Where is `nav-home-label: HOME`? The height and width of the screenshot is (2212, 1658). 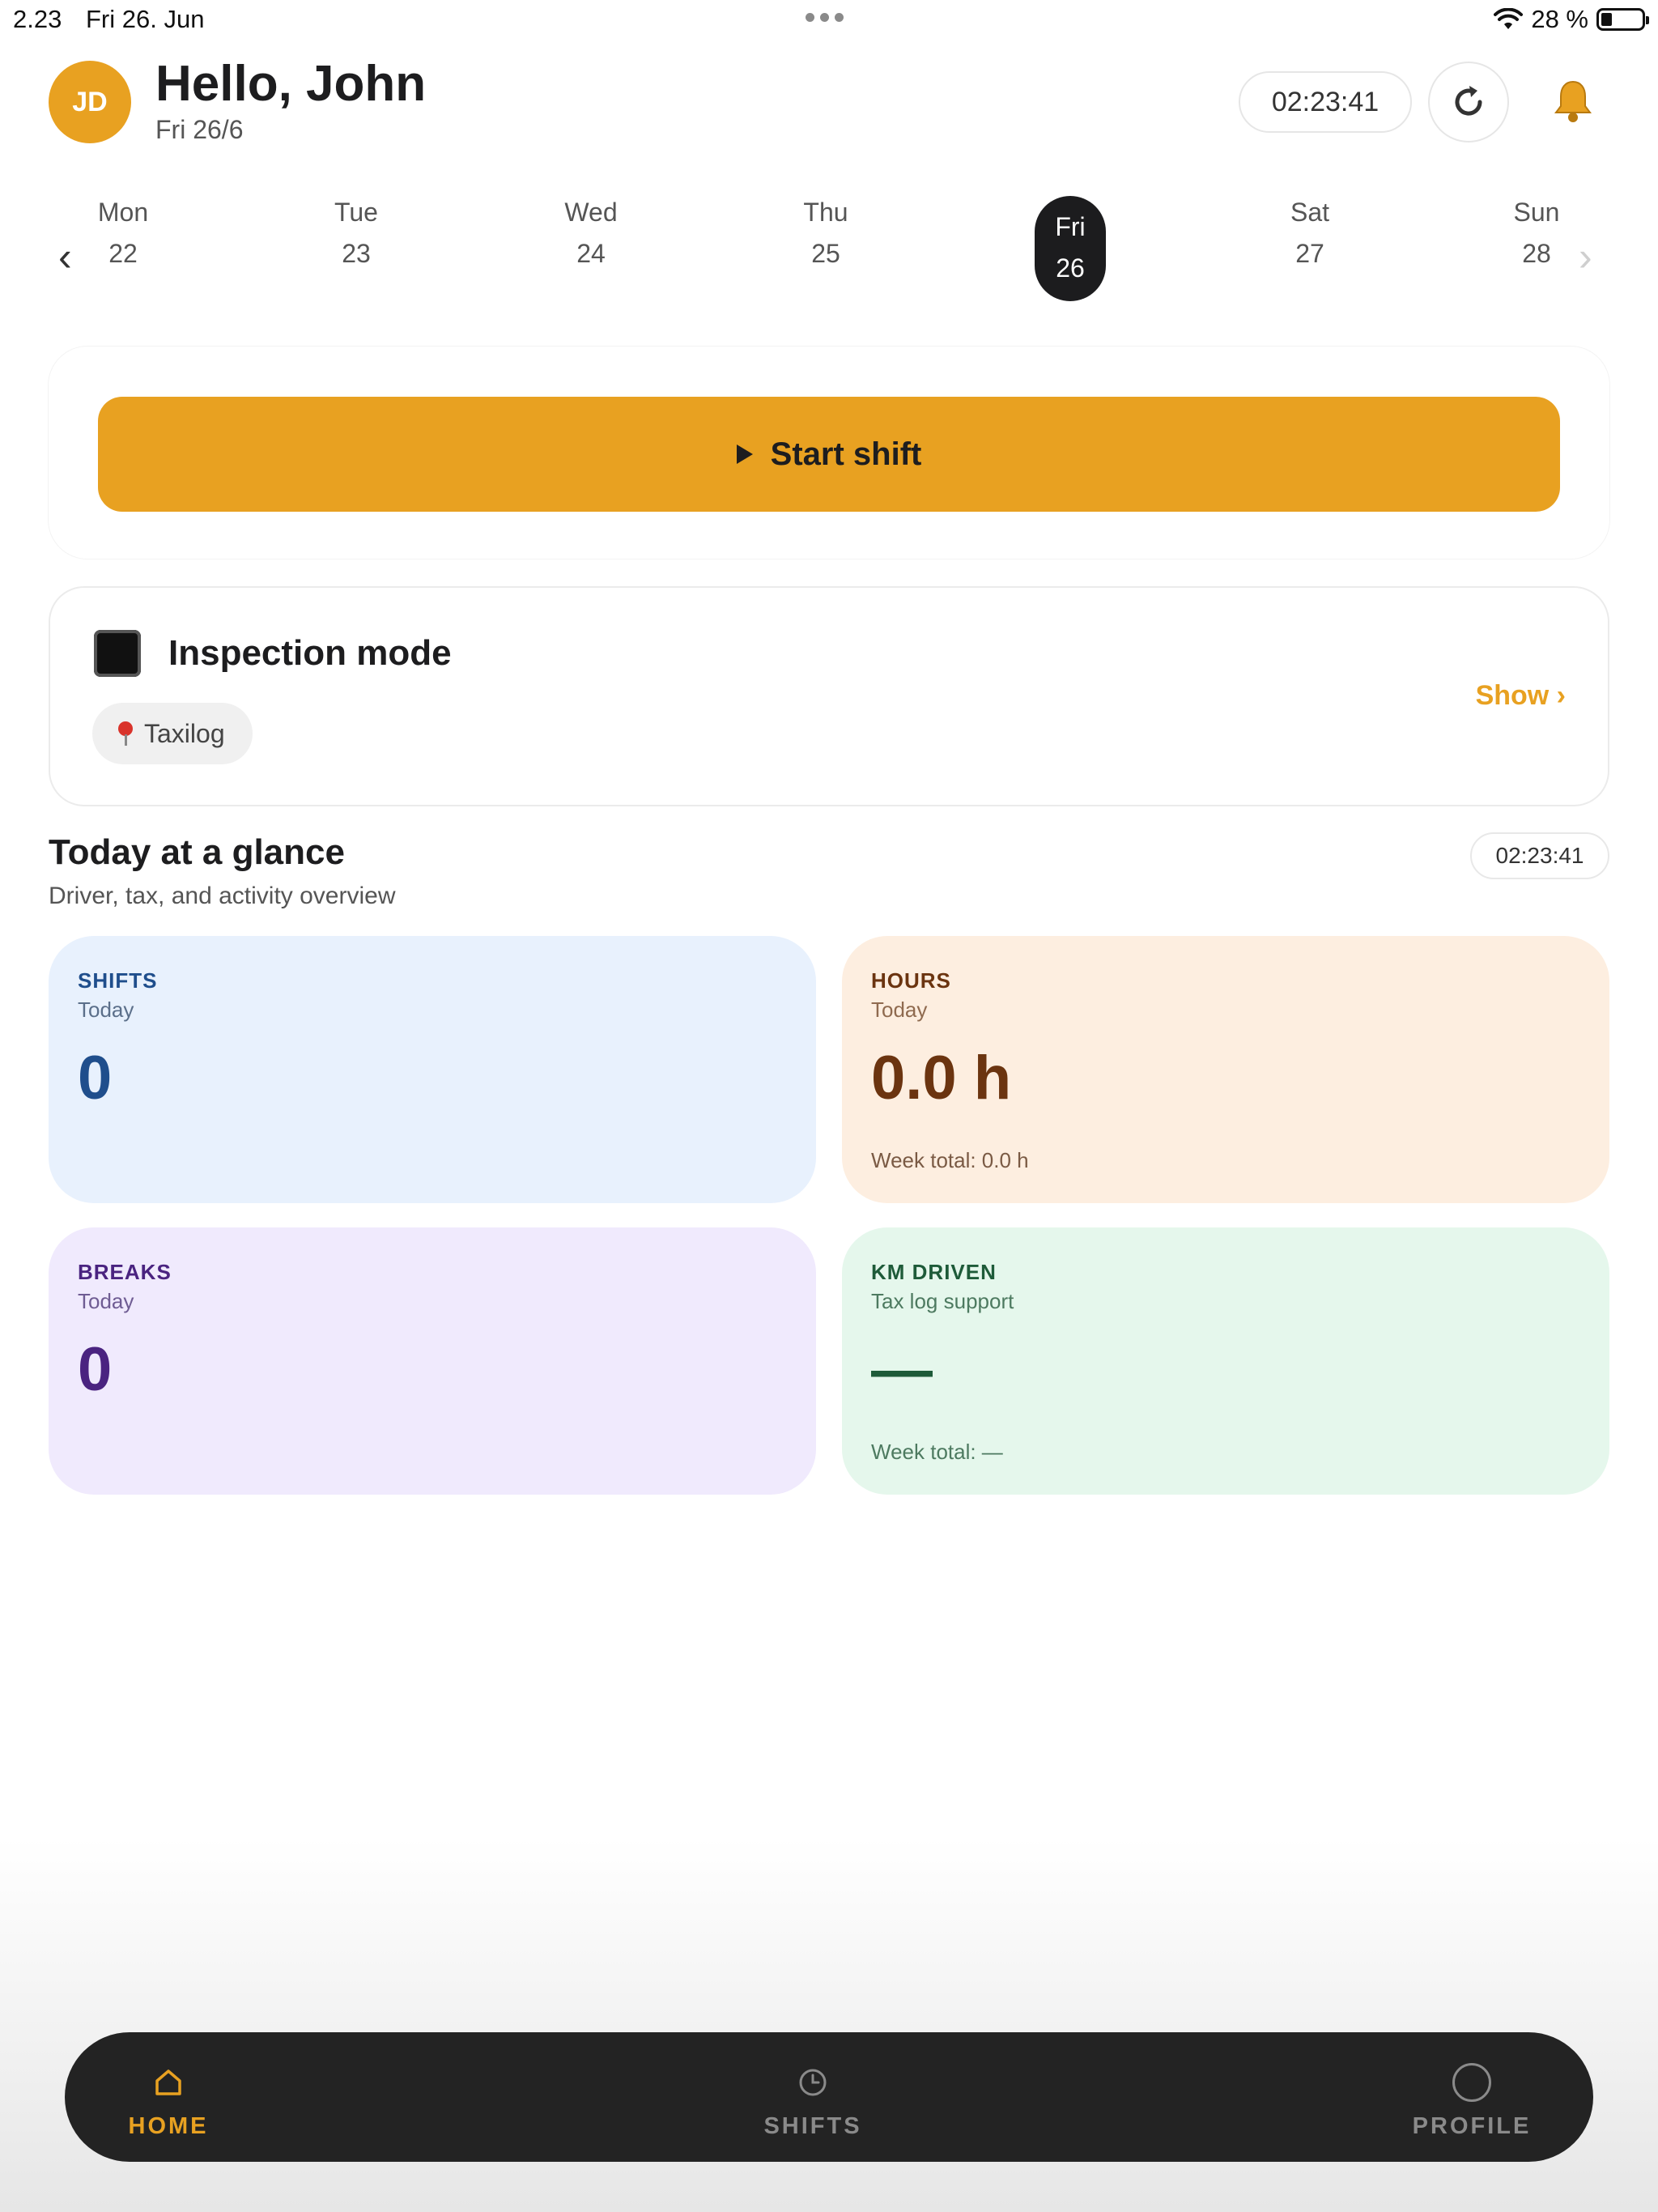
nav-home-label: HOME is located at coordinates (168, 2126).